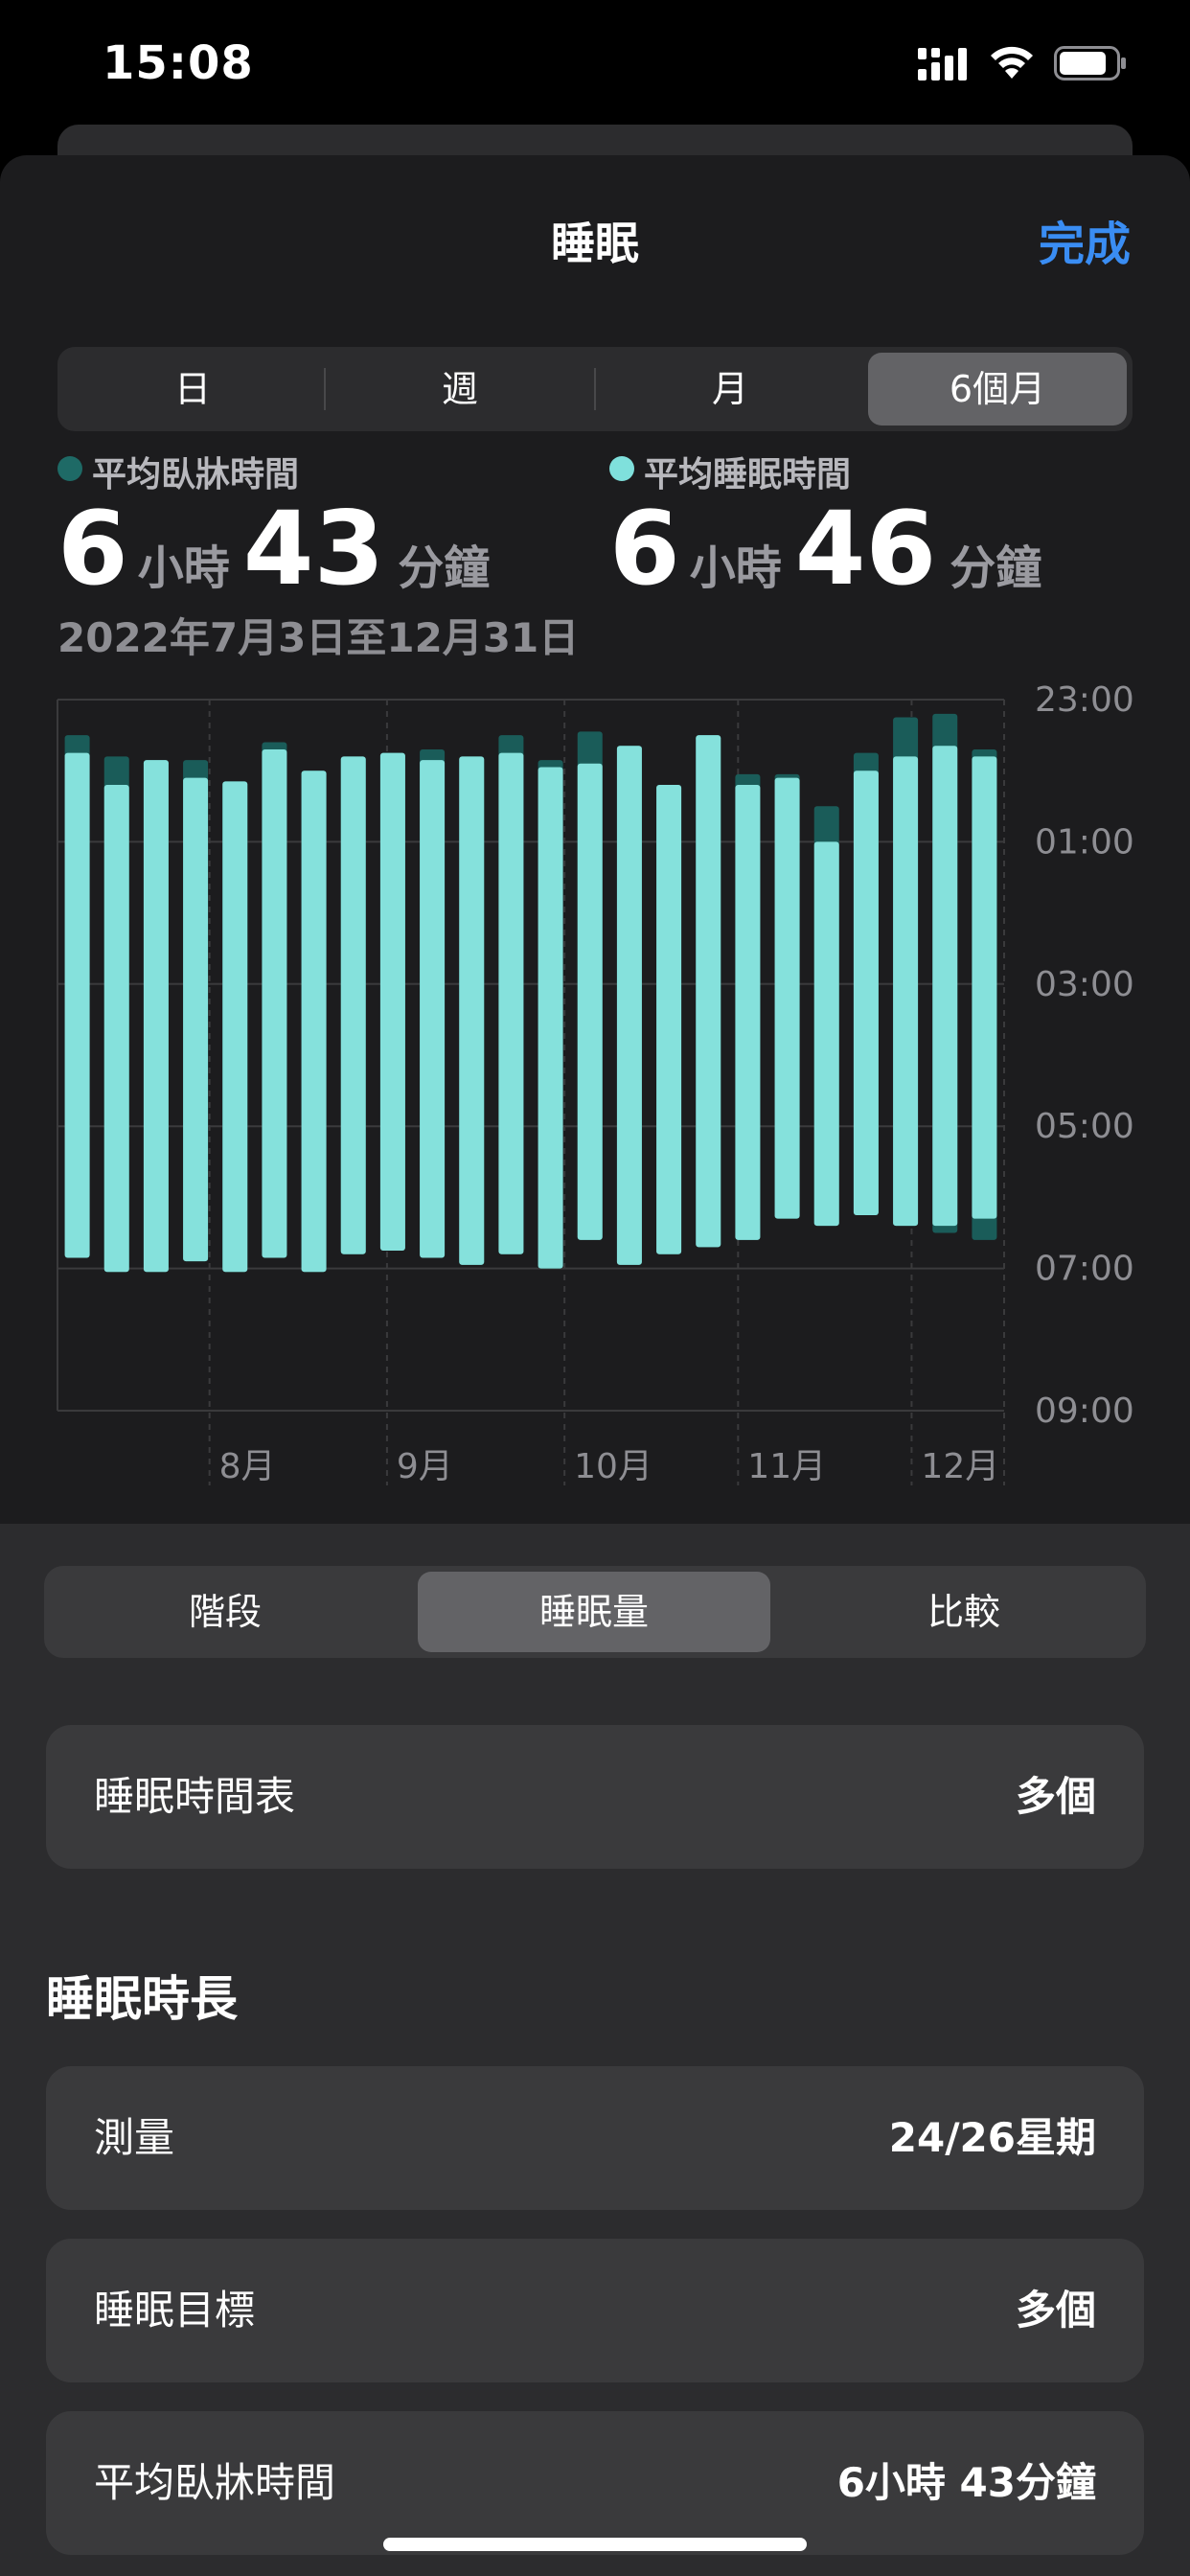 Image resolution: width=1190 pixels, height=2576 pixels. What do you see at coordinates (70, 468) in the screenshot?
I see `in-bed-legend-dot` at bounding box center [70, 468].